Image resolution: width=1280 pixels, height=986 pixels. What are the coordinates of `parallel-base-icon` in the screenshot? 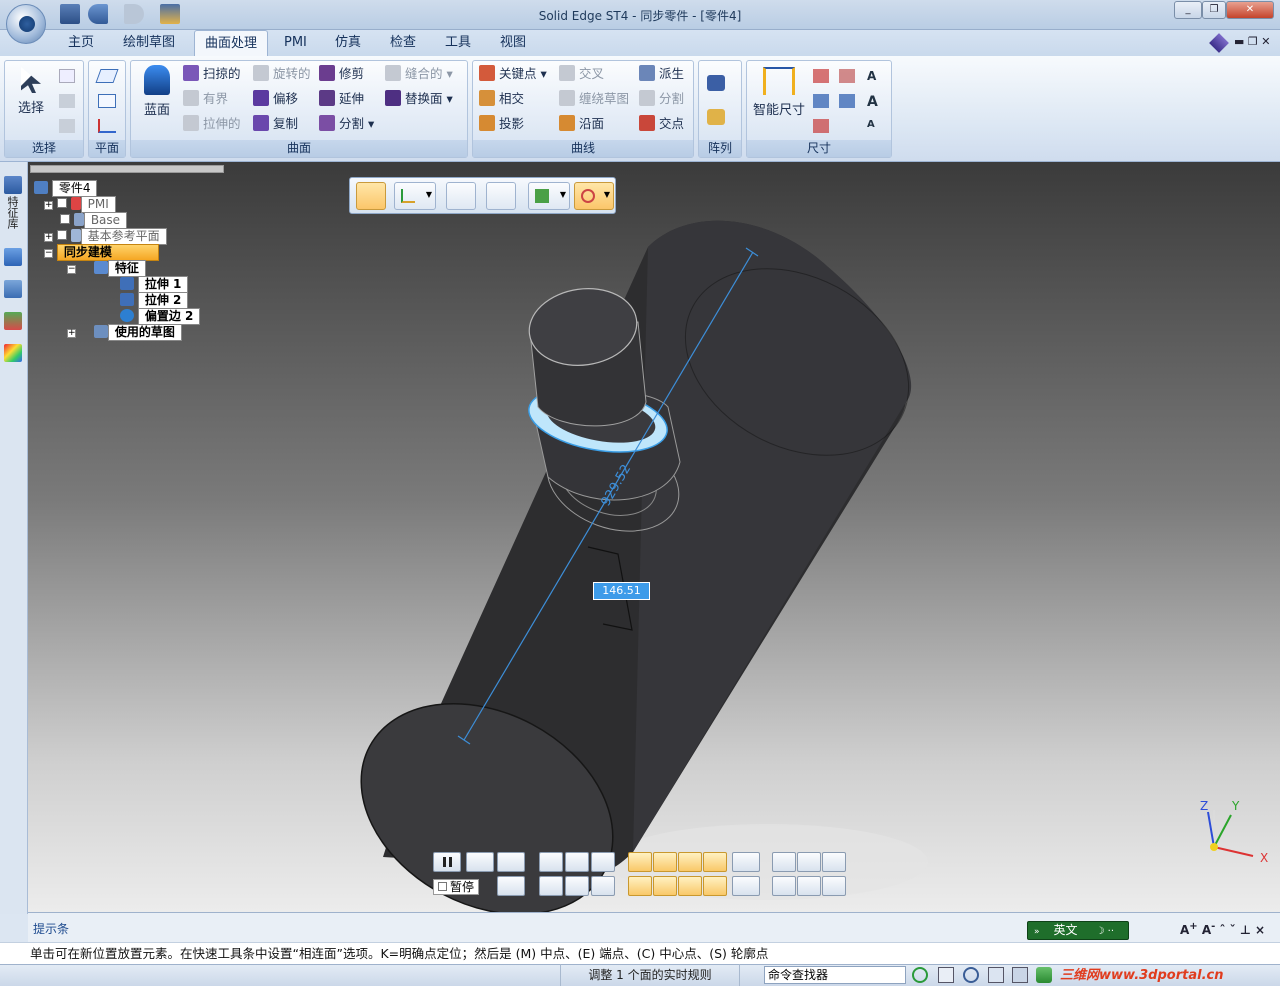 It's located at (640, 886).